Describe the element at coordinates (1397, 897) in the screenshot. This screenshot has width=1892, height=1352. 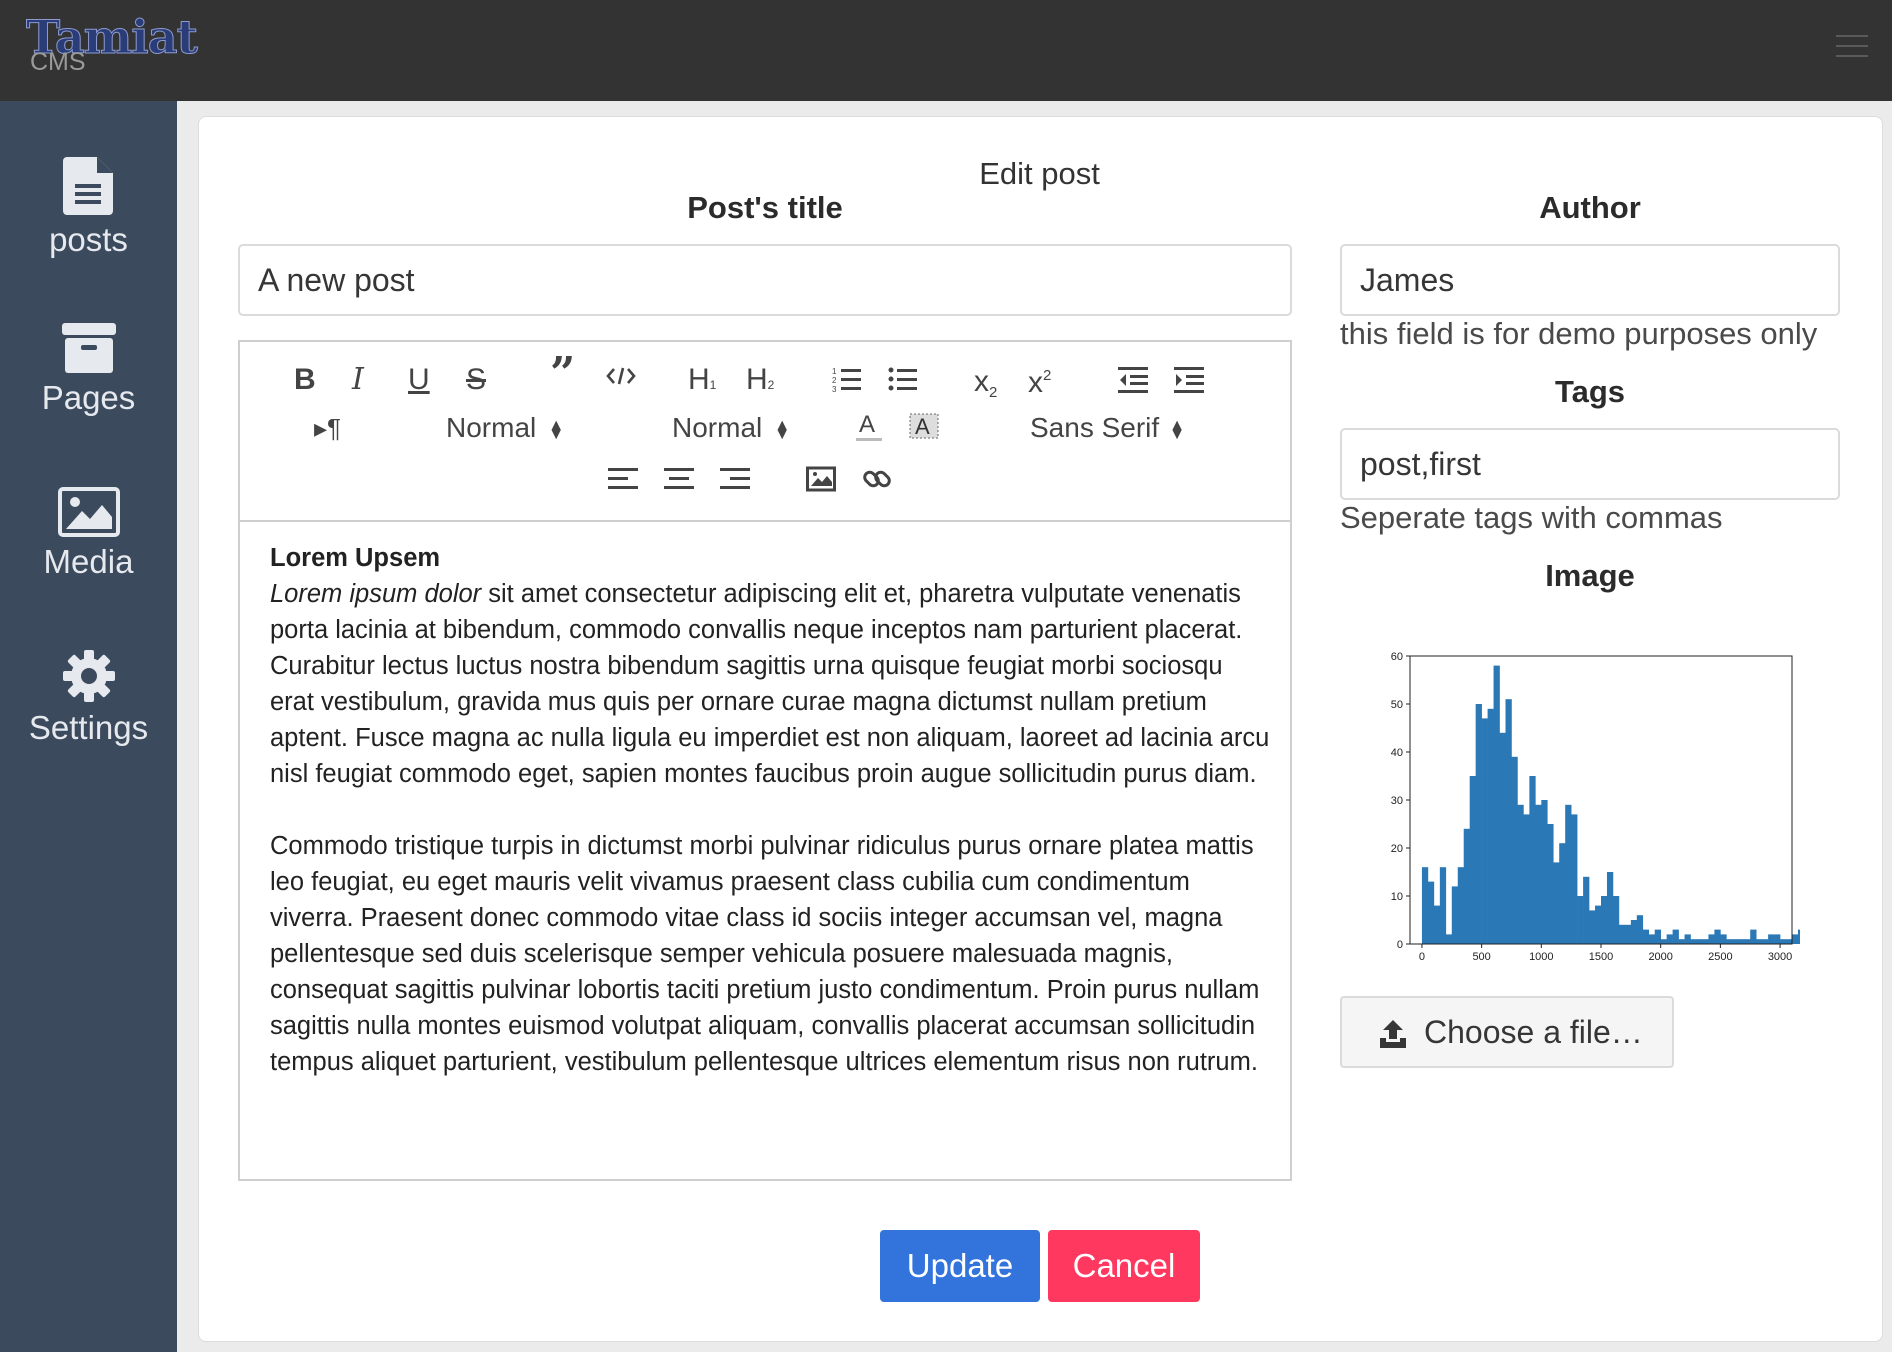
I see `y-tick-label: 10` at that location.